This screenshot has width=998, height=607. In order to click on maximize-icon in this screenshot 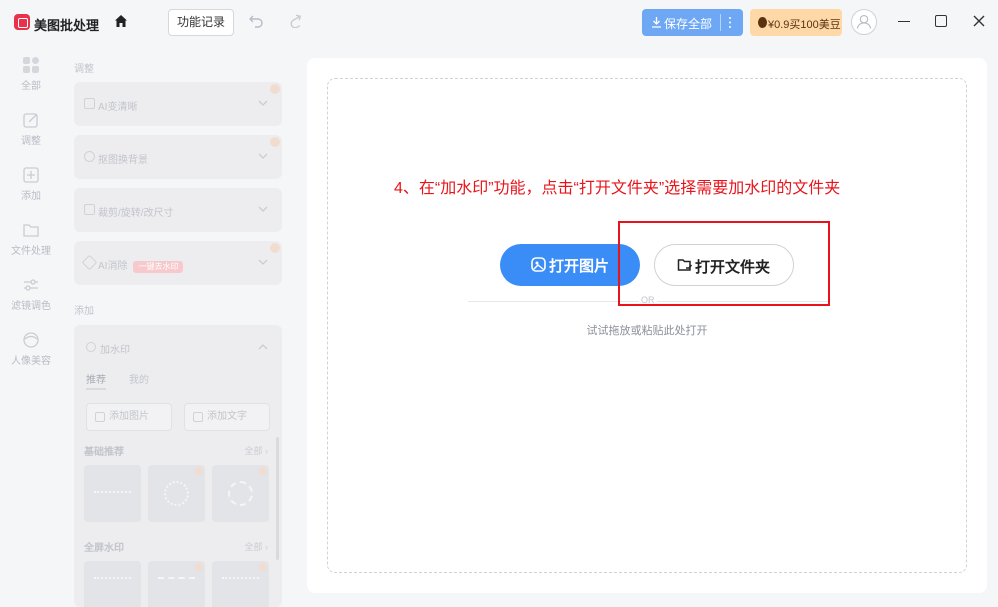, I will do `click(941, 21)`.